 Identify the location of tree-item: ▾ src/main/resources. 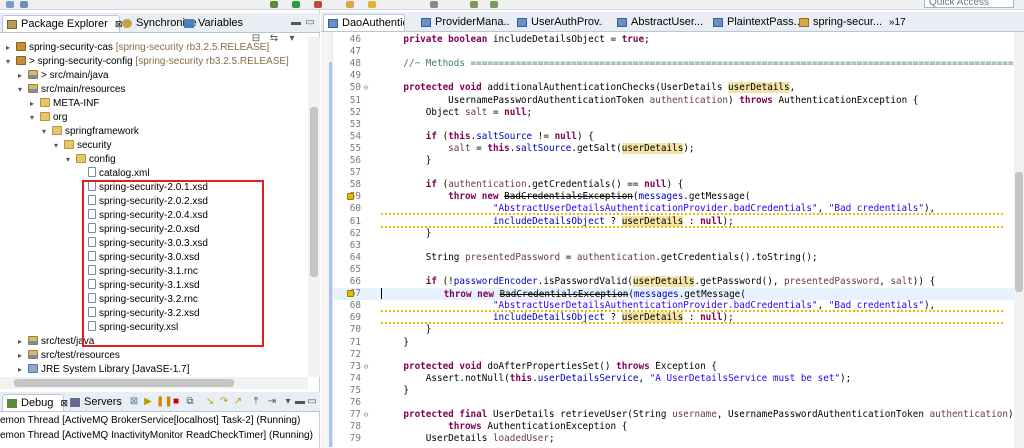
(71, 90).